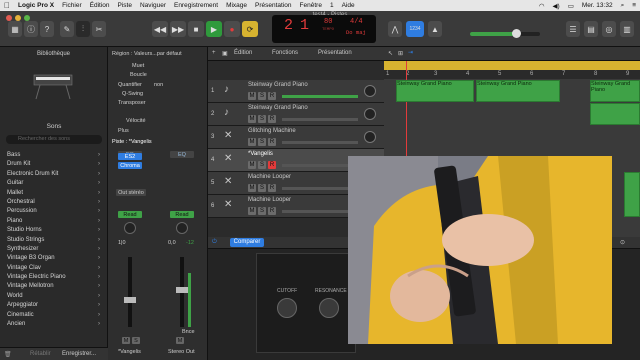 The width and height of the screenshot is (640, 360). I want to click on track-row: 2 ♪ Steinway Grand Piano M S R, so click(296, 114).